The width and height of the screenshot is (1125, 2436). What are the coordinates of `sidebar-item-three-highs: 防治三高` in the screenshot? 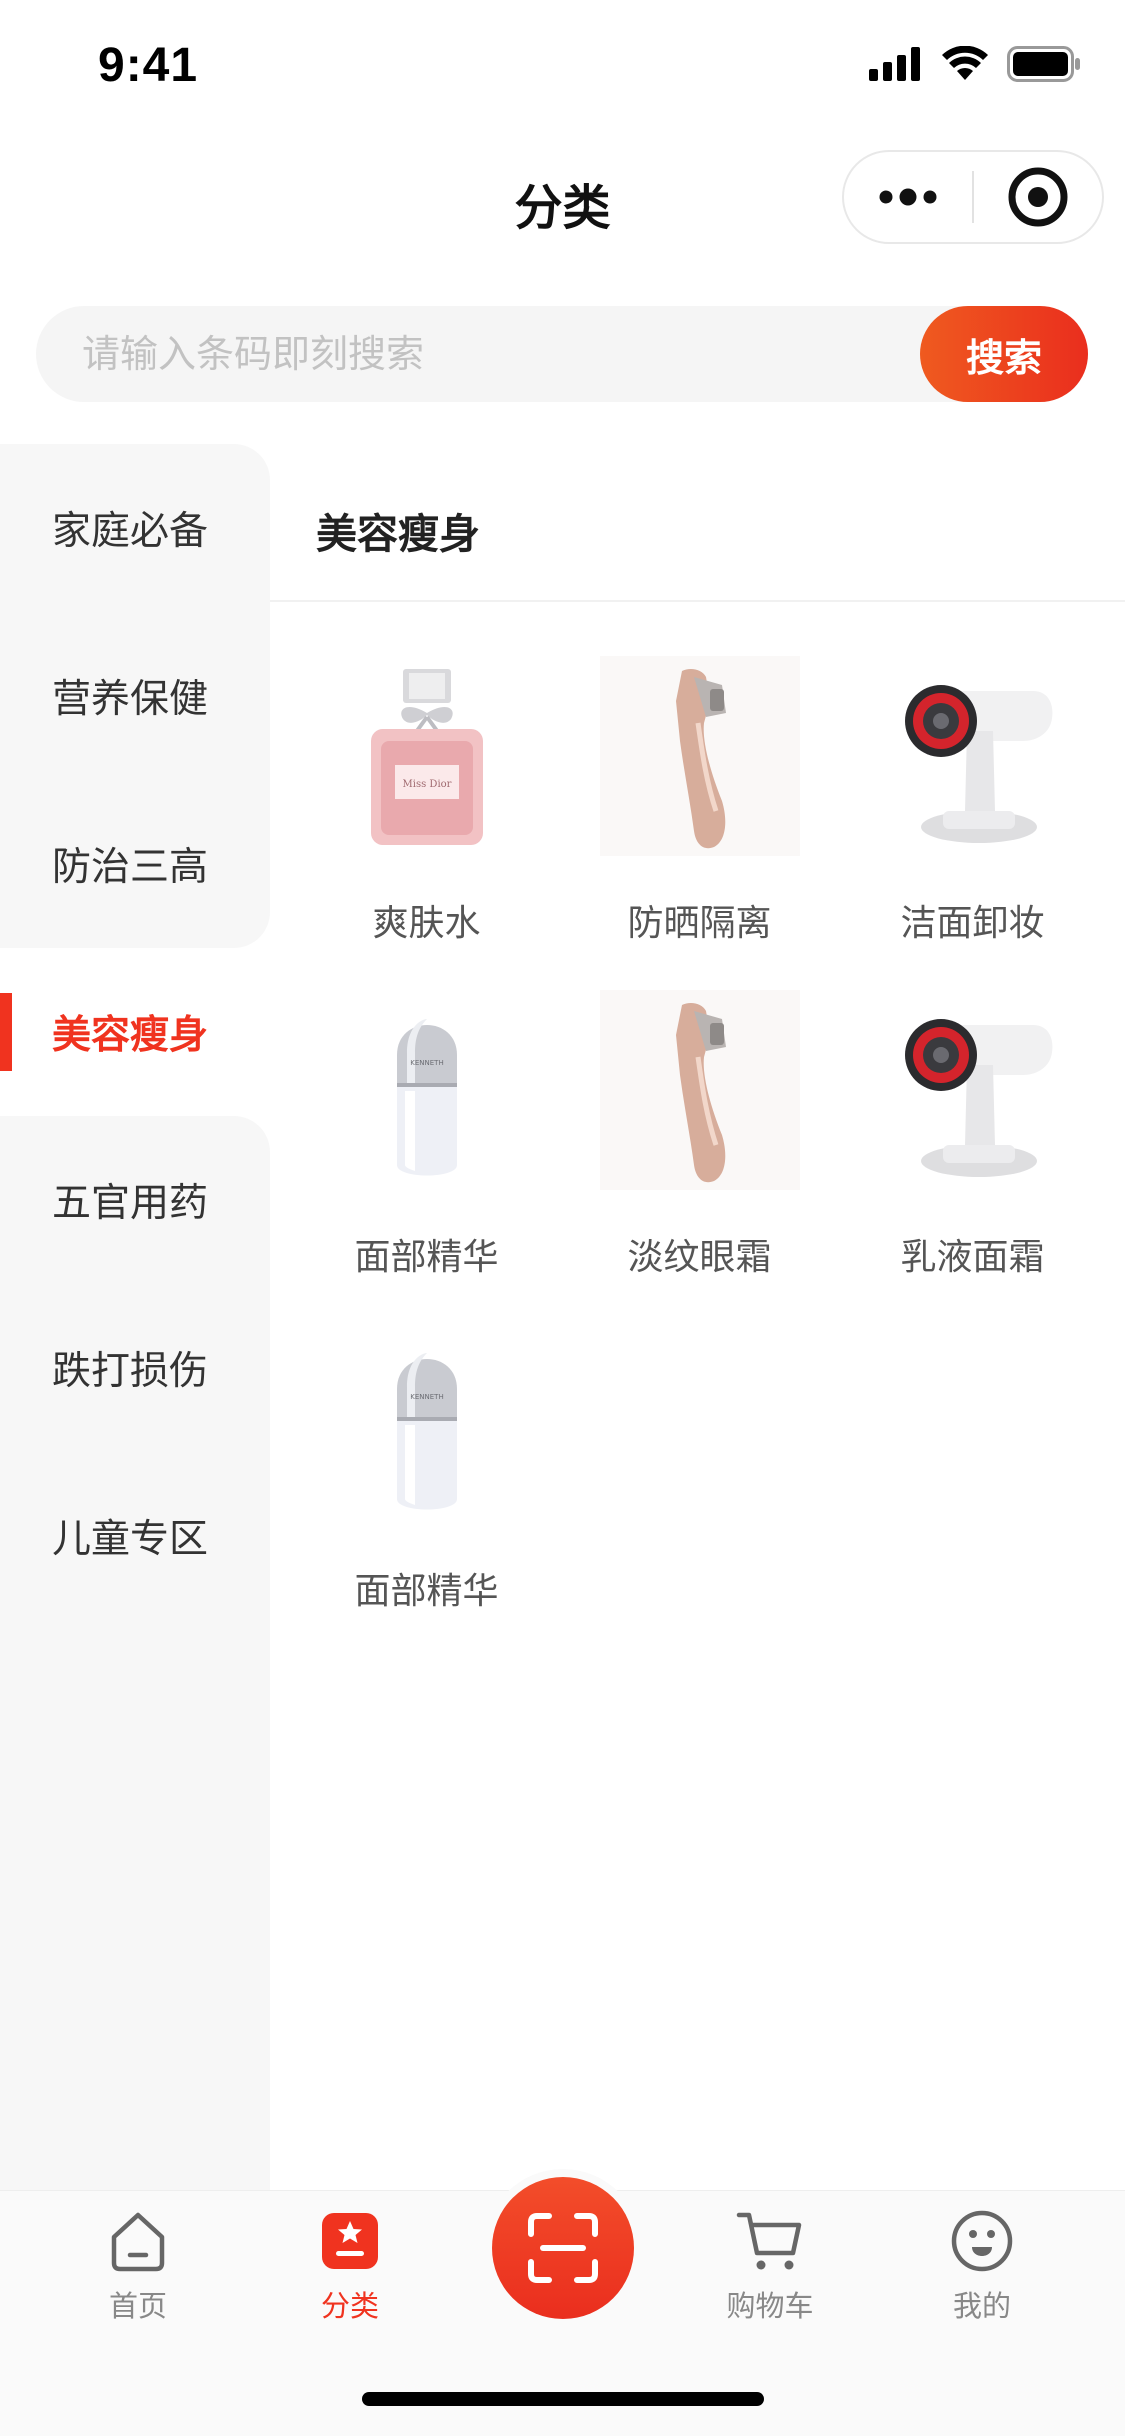 It's located at (135, 864).